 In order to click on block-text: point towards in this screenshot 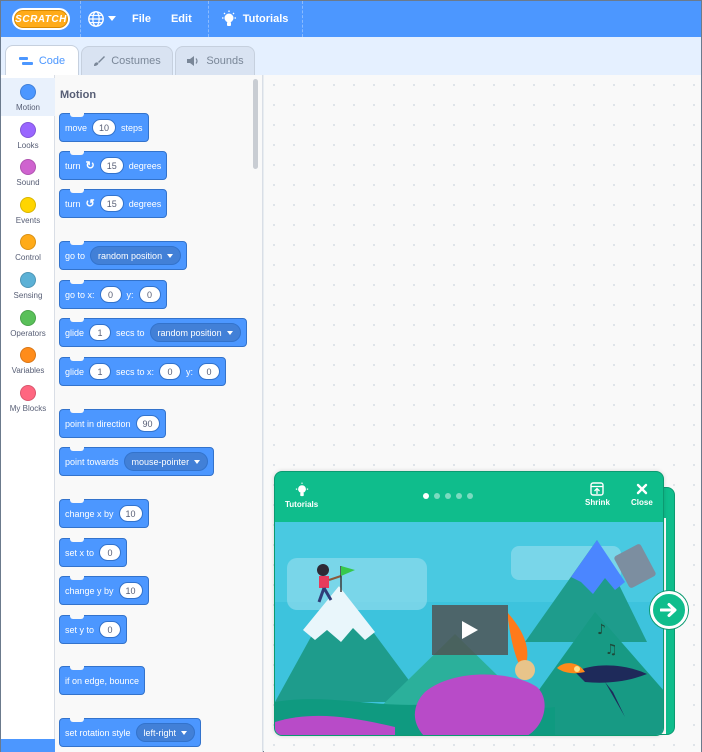, I will do `click(92, 461)`.